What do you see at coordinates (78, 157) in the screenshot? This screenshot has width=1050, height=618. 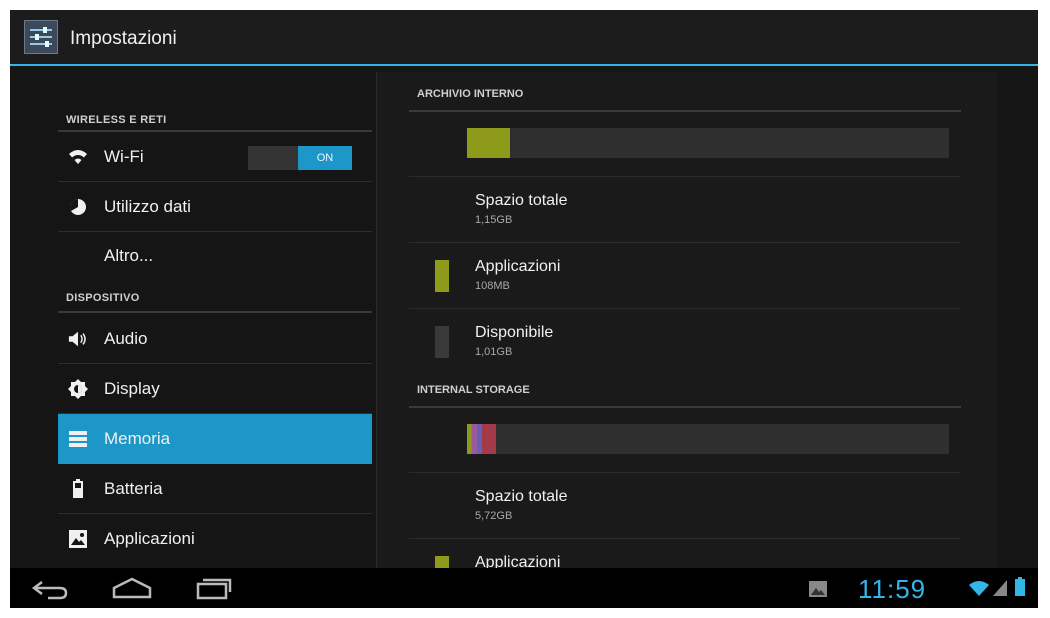 I see `wifi-icon` at bounding box center [78, 157].